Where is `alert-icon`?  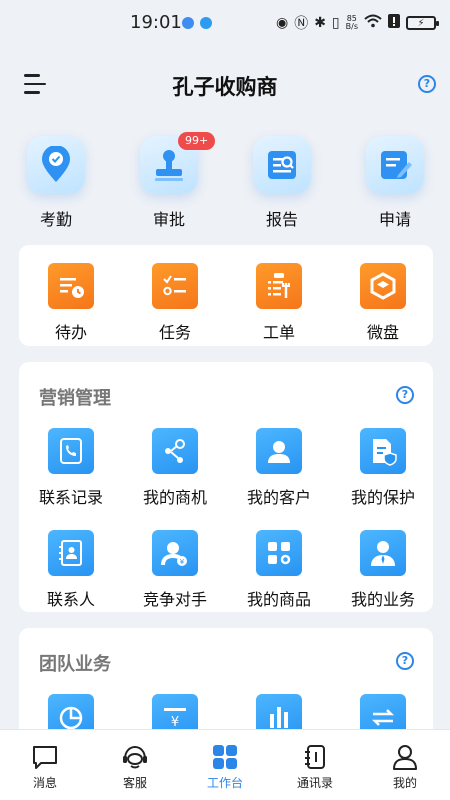 alert-icon is located at coordinates (394, 23).